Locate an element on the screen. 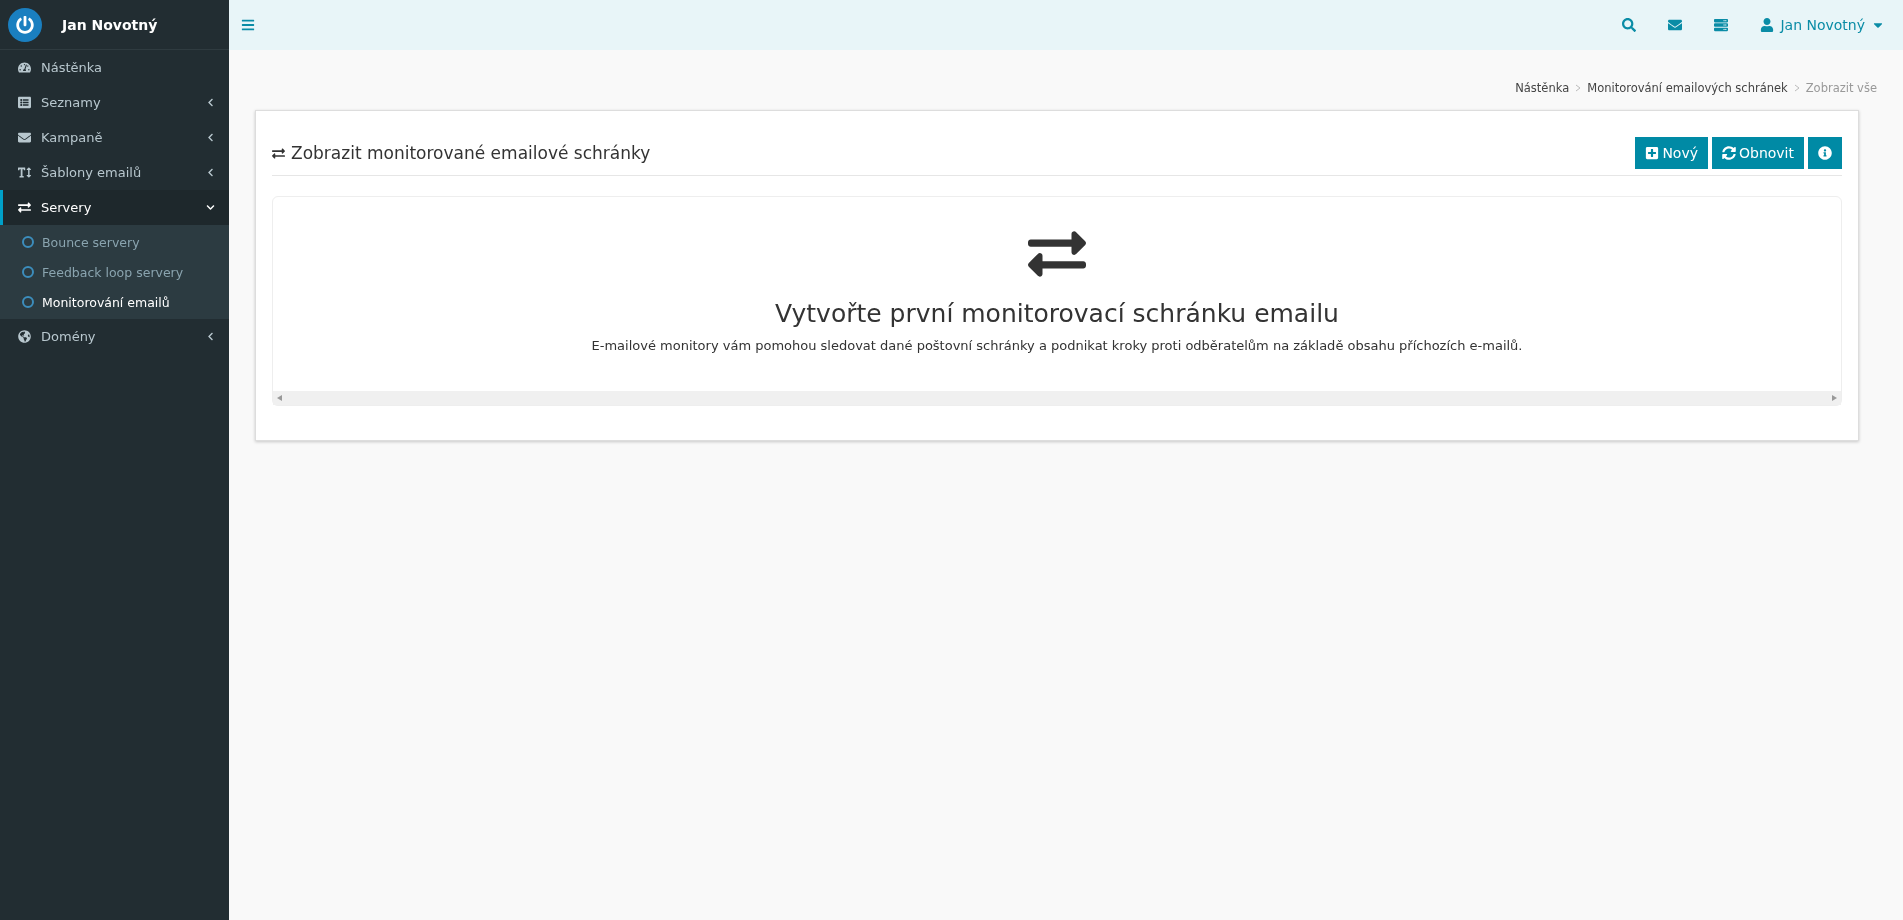  user-icon is located at coordinates (1767, 25).